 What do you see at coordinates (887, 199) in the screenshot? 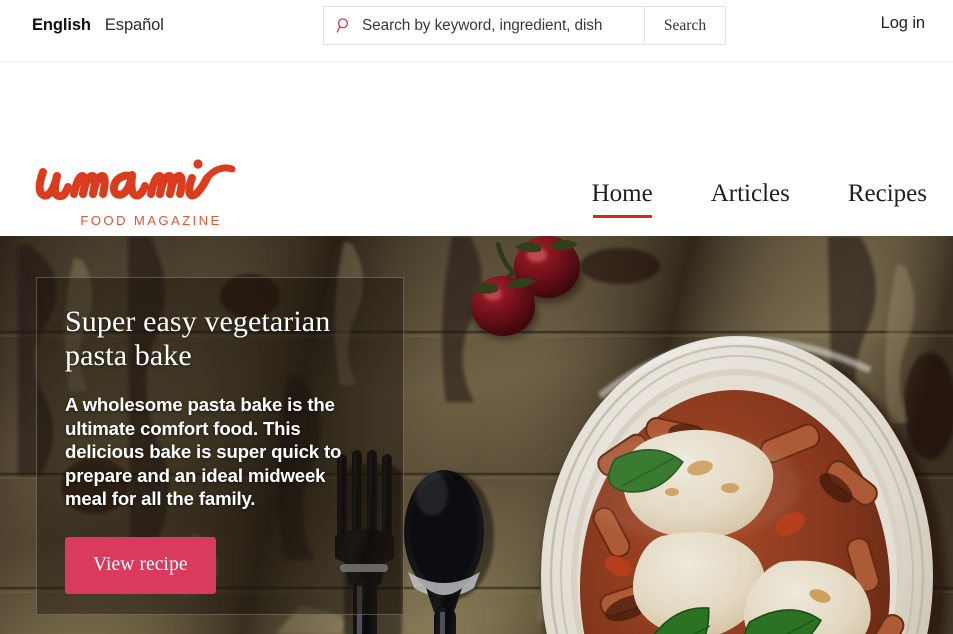
I see `nav-item-recipes: Recipes` at bounding box center [887, 199].